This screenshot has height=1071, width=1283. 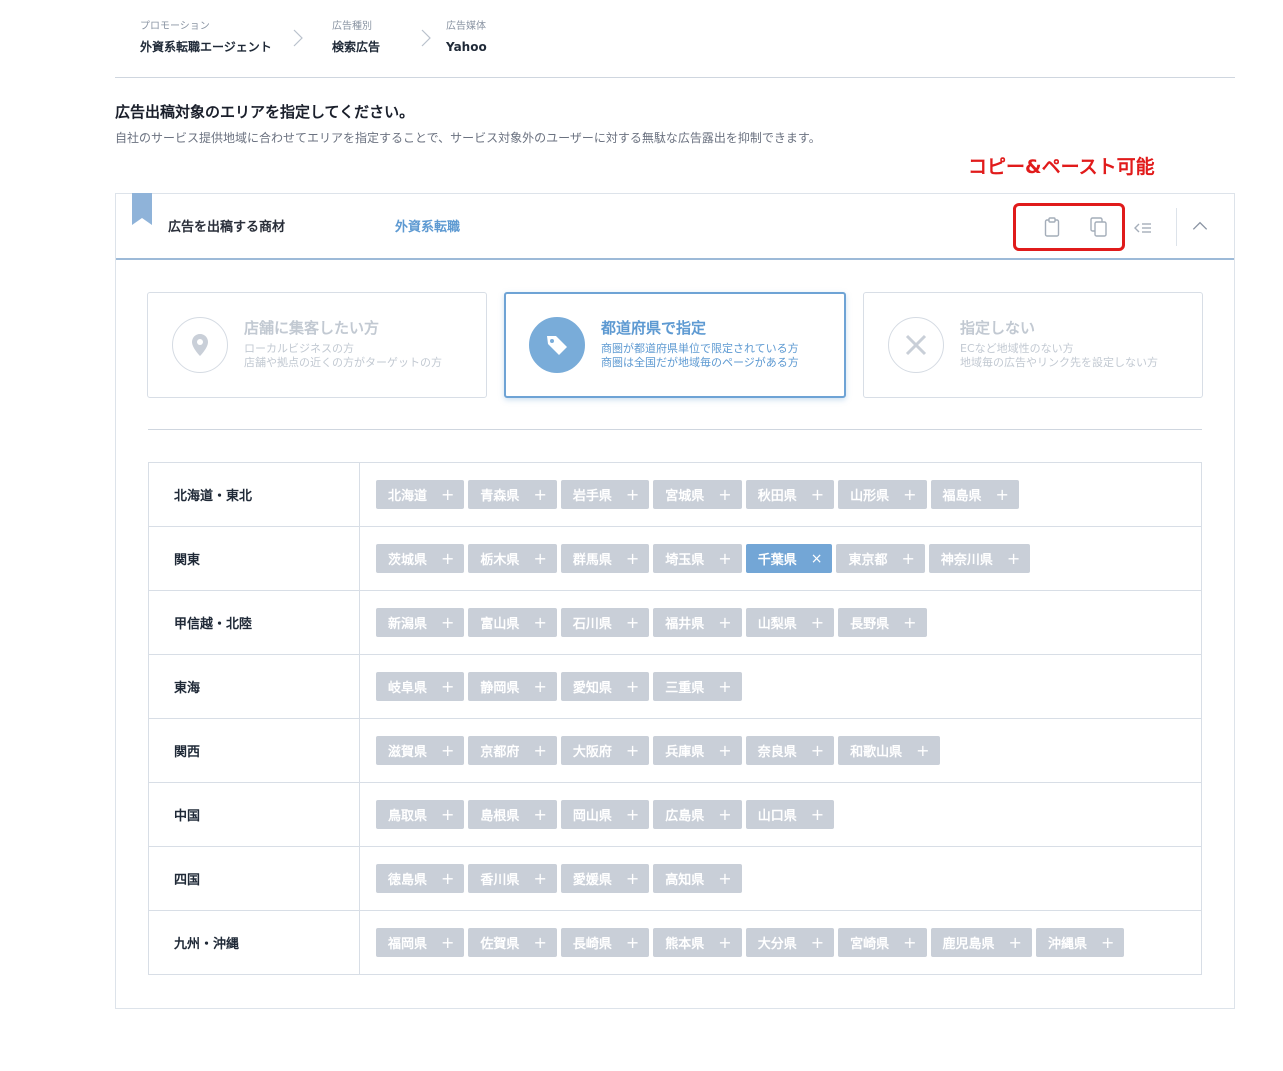 What do you see at coordinates (1098, 227) in the screenshot?
I see `copy-icon` at bounding box center [1098, 227].